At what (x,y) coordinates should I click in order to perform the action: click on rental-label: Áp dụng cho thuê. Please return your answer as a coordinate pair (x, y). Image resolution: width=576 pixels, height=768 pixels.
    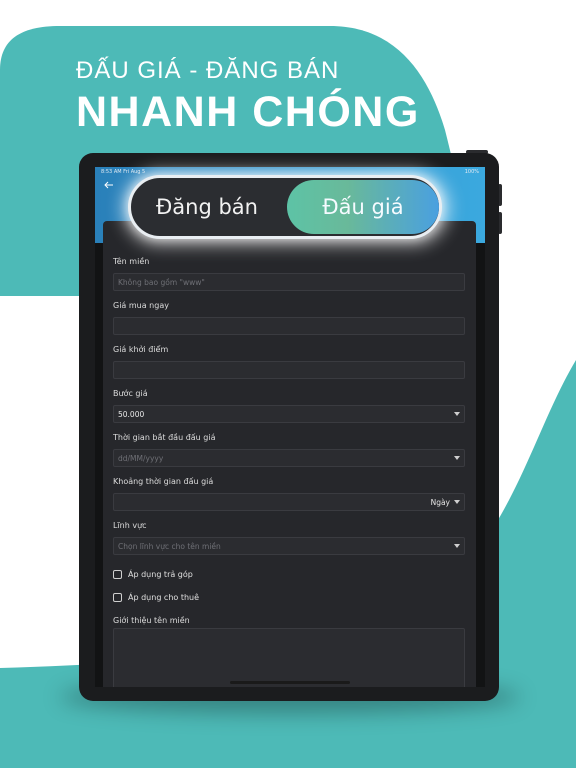
    Looking at the image, I should click on (164, 597).